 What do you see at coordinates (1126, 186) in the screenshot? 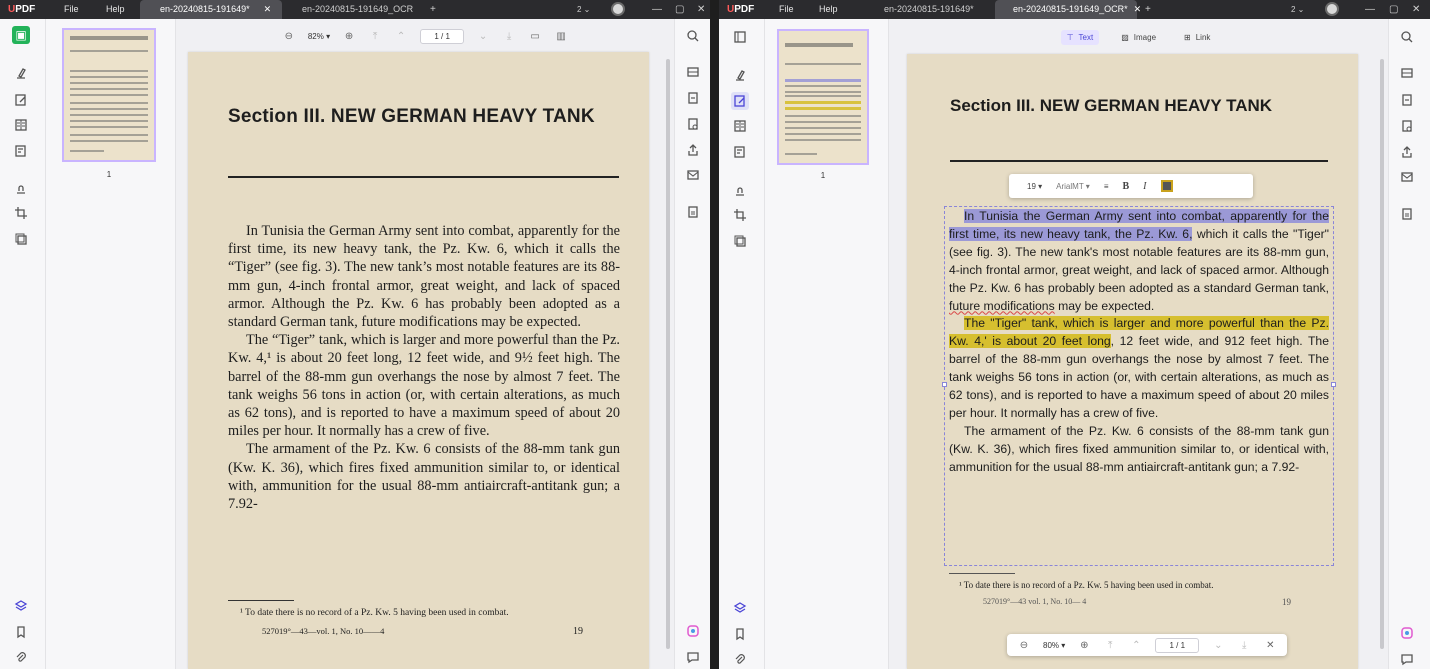
I see `bold-button: B` at bounding box center [1126, 186].